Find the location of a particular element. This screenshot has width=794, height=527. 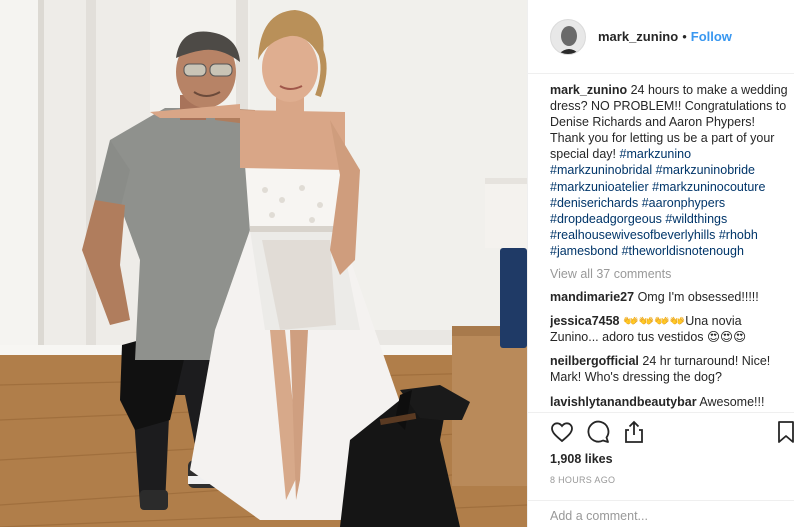

hashtag-link: #markzunioatelier is located at coordinates (599, 187).